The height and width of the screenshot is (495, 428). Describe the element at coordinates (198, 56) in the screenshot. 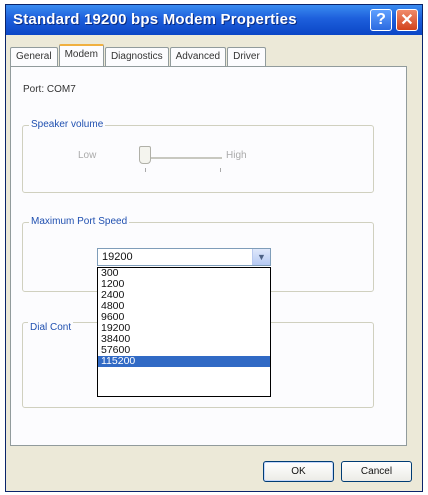

I see `tab-advanced: Advanced` at that location.